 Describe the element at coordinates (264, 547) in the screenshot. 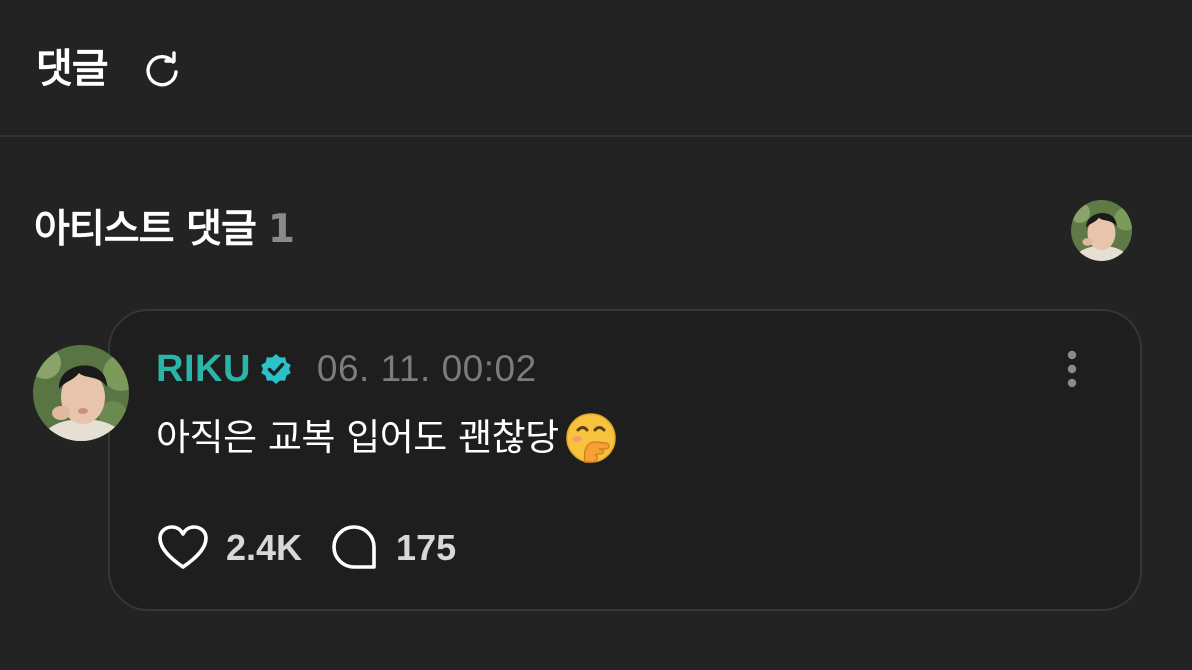

I see `like-count: 2.4K` at that location.